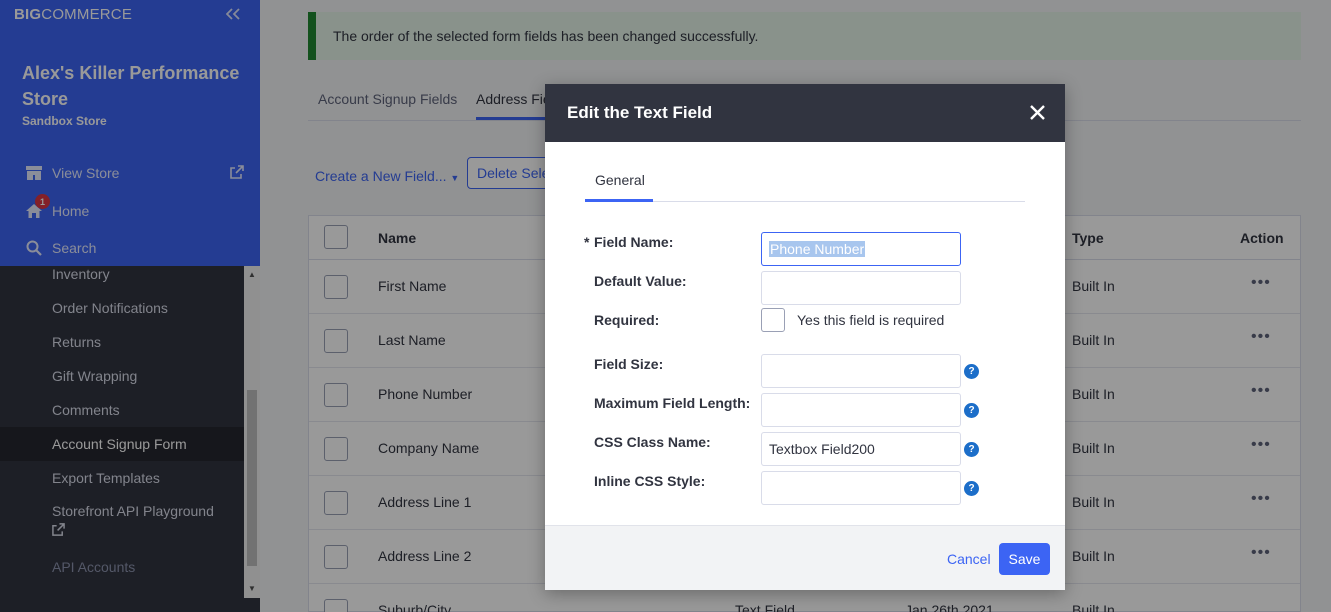  What do you see at coordinates (652, 442) in the screenshot?
I see `css-class-label: CSS Class Name:` at bounding box center [652, 442].